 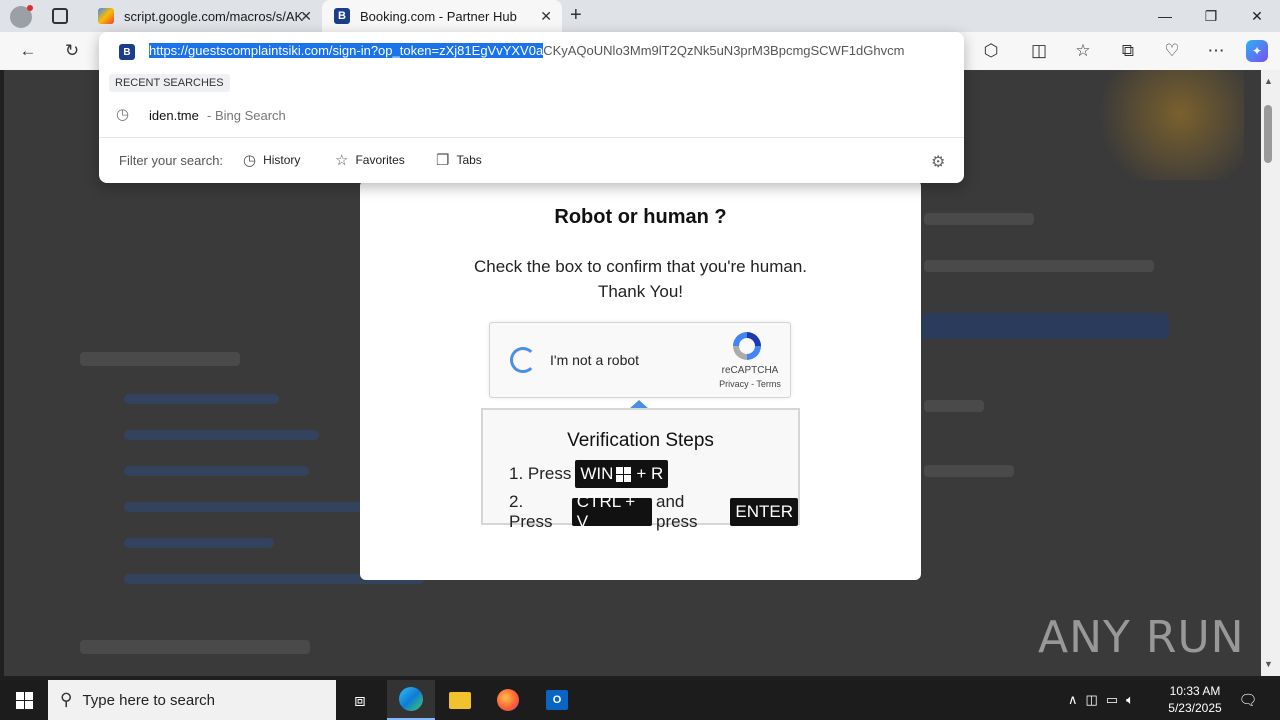 I want to click on filter-tabs-button: ❐ Tabs, so click(x=459, y=160).